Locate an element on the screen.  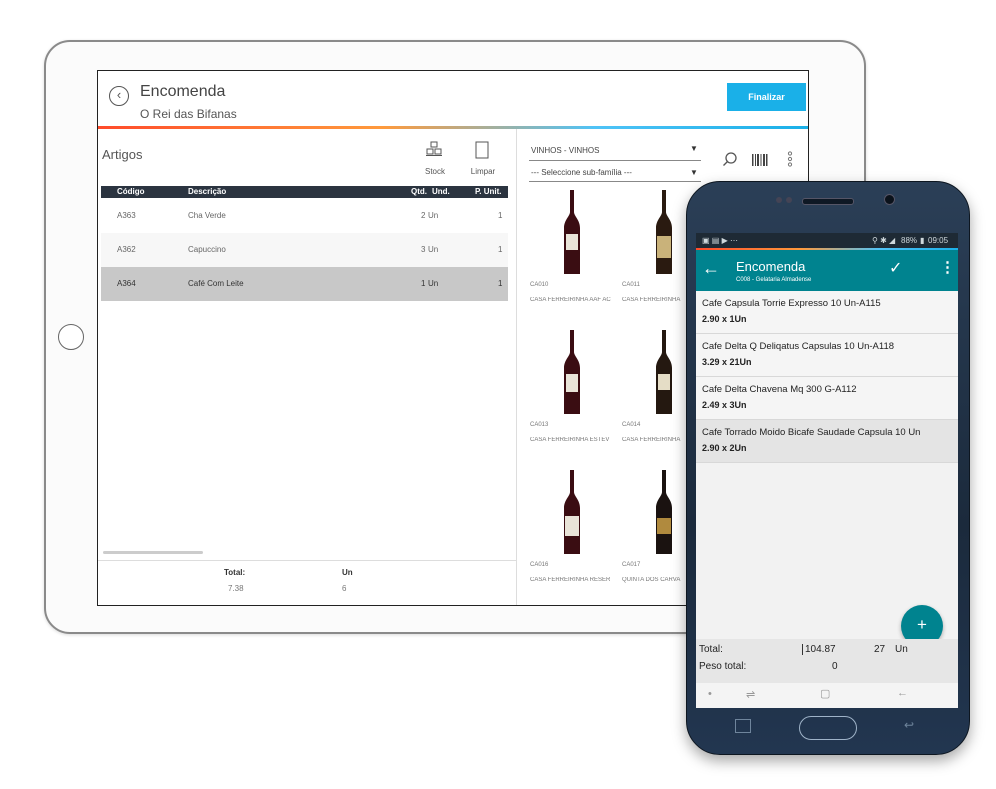
header-gradient-bar is located at coordinates (453, 127).